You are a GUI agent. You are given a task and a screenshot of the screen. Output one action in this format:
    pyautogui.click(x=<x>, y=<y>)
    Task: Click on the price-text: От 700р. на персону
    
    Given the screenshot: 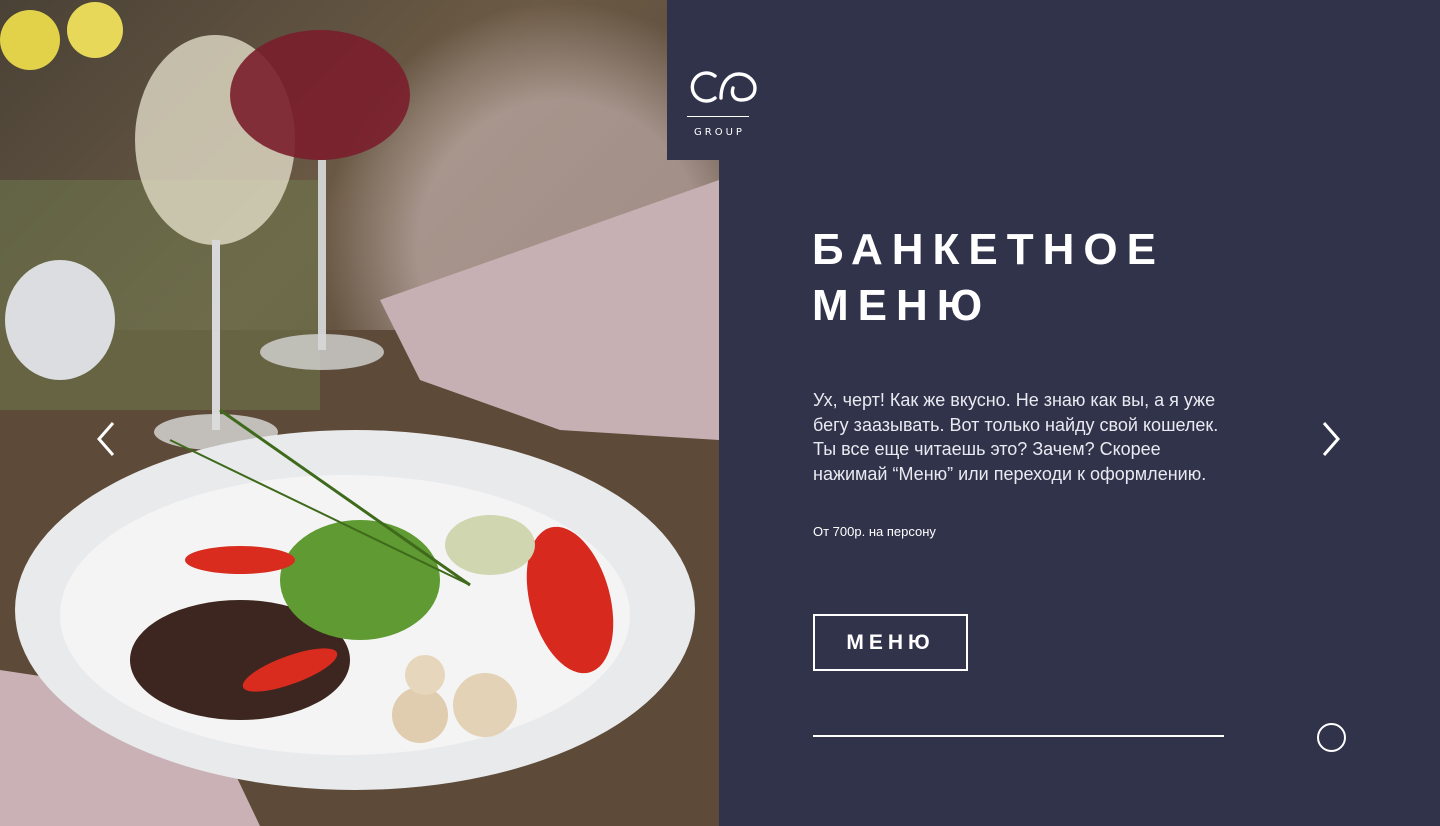 What is the action you would take?
    pyautogui.click(x=874, y=531)
    